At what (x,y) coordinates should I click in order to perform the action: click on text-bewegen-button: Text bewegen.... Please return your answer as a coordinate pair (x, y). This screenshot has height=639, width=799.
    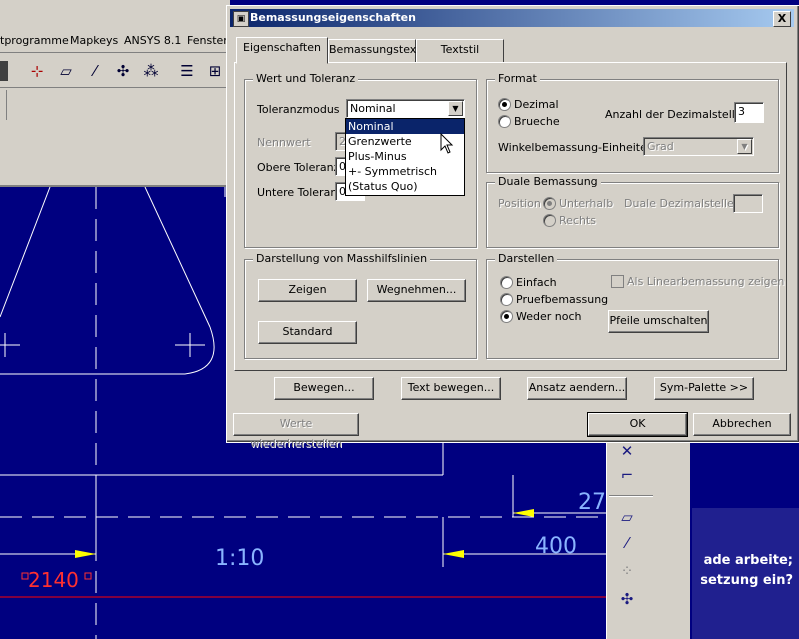
    Looking at the image, I should click on (451, 388).